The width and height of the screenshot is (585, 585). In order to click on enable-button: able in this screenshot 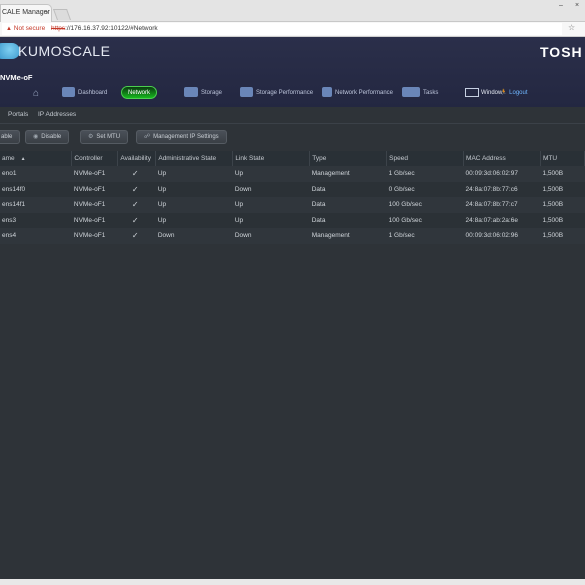, I will do `click(10, 137)`.